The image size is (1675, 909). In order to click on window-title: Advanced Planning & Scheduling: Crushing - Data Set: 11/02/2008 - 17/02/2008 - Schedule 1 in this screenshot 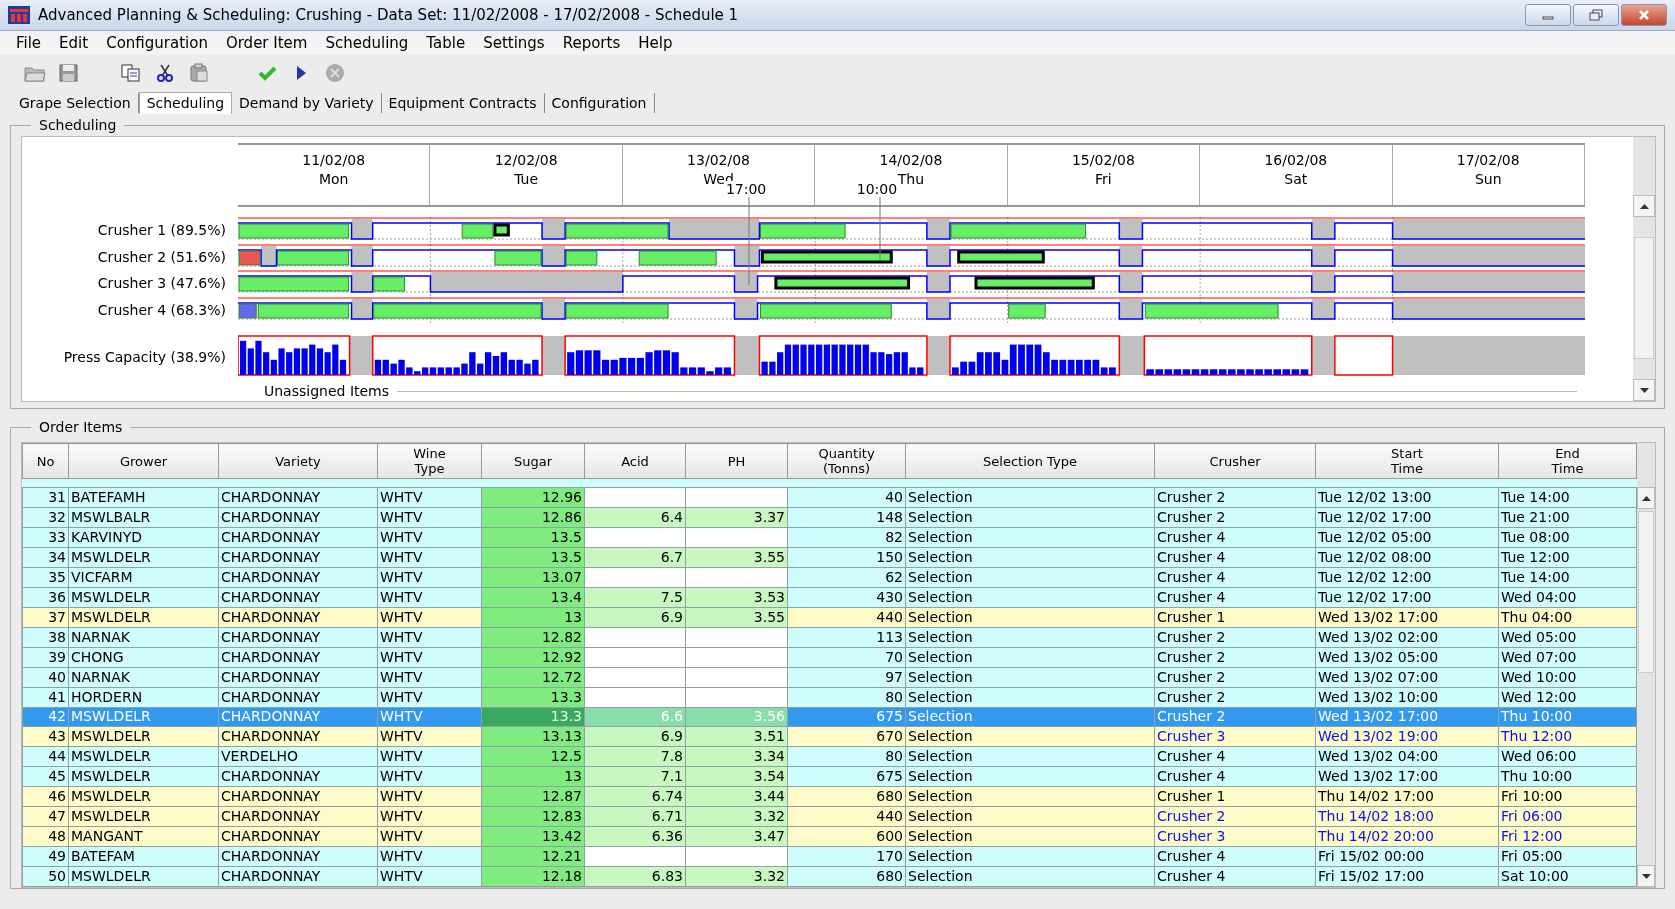, I will do `click(389, 15)`.